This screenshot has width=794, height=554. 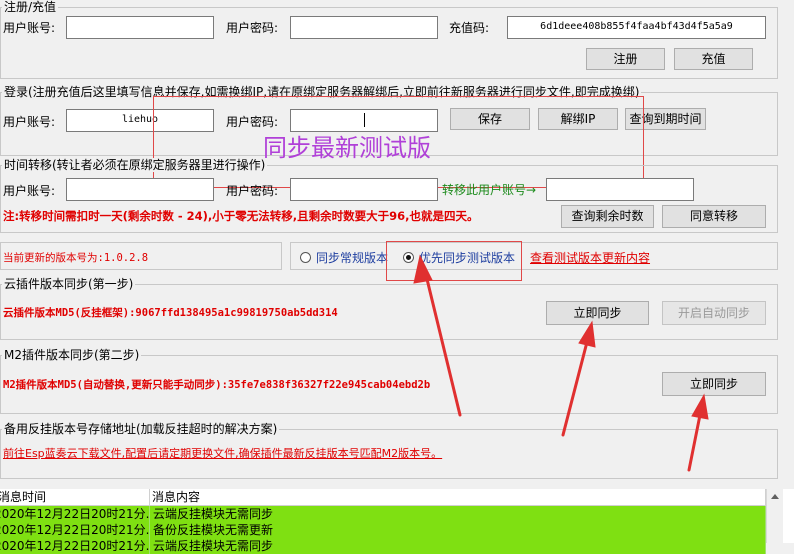 What do you see at coordinates (597, 313) in the screenshot?
I see `cloud-sync-now-button: 立即同步` at bounding box center [597, 313].